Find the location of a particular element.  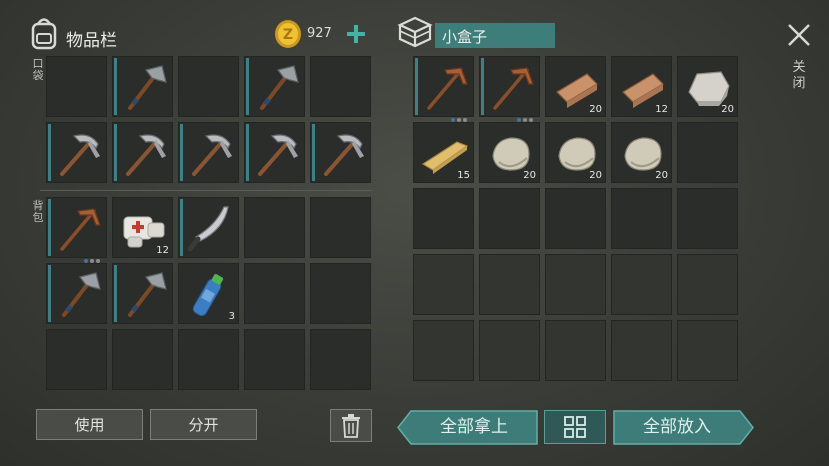

take-all-button: 全部拿上 is located at coordinates (467, 427).